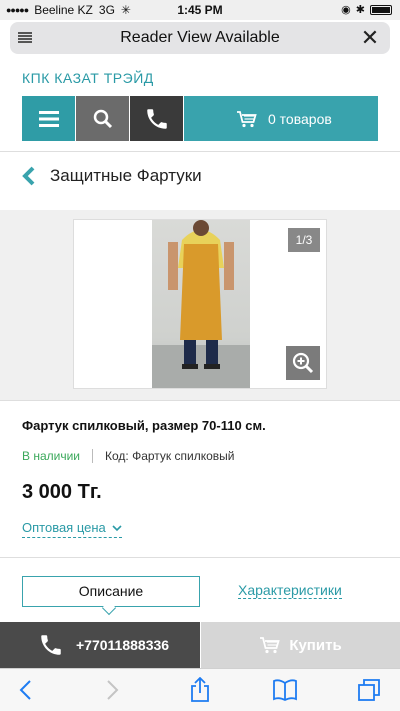 This screenshot has width=400, height=711. I want to click on chevron-down-icon, so click(117, 527).